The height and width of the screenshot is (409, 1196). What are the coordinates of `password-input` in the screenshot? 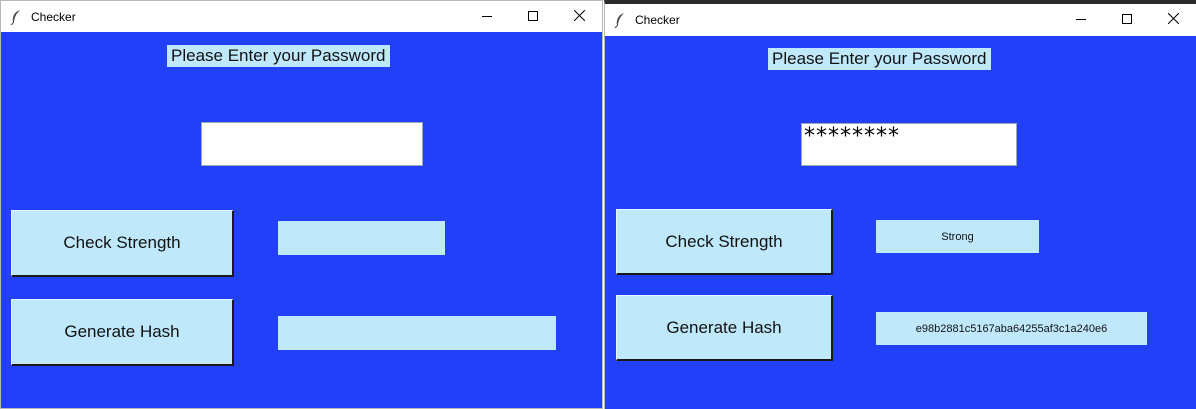 It's located at (312, 144).